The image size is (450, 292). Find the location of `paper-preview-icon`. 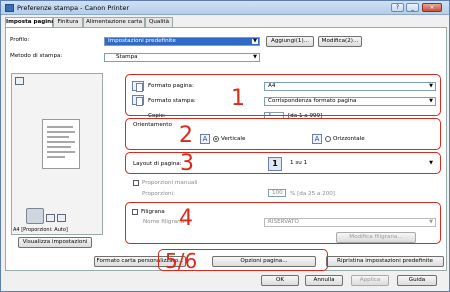

paper-preview-icon is located at coordinates (61, 144).